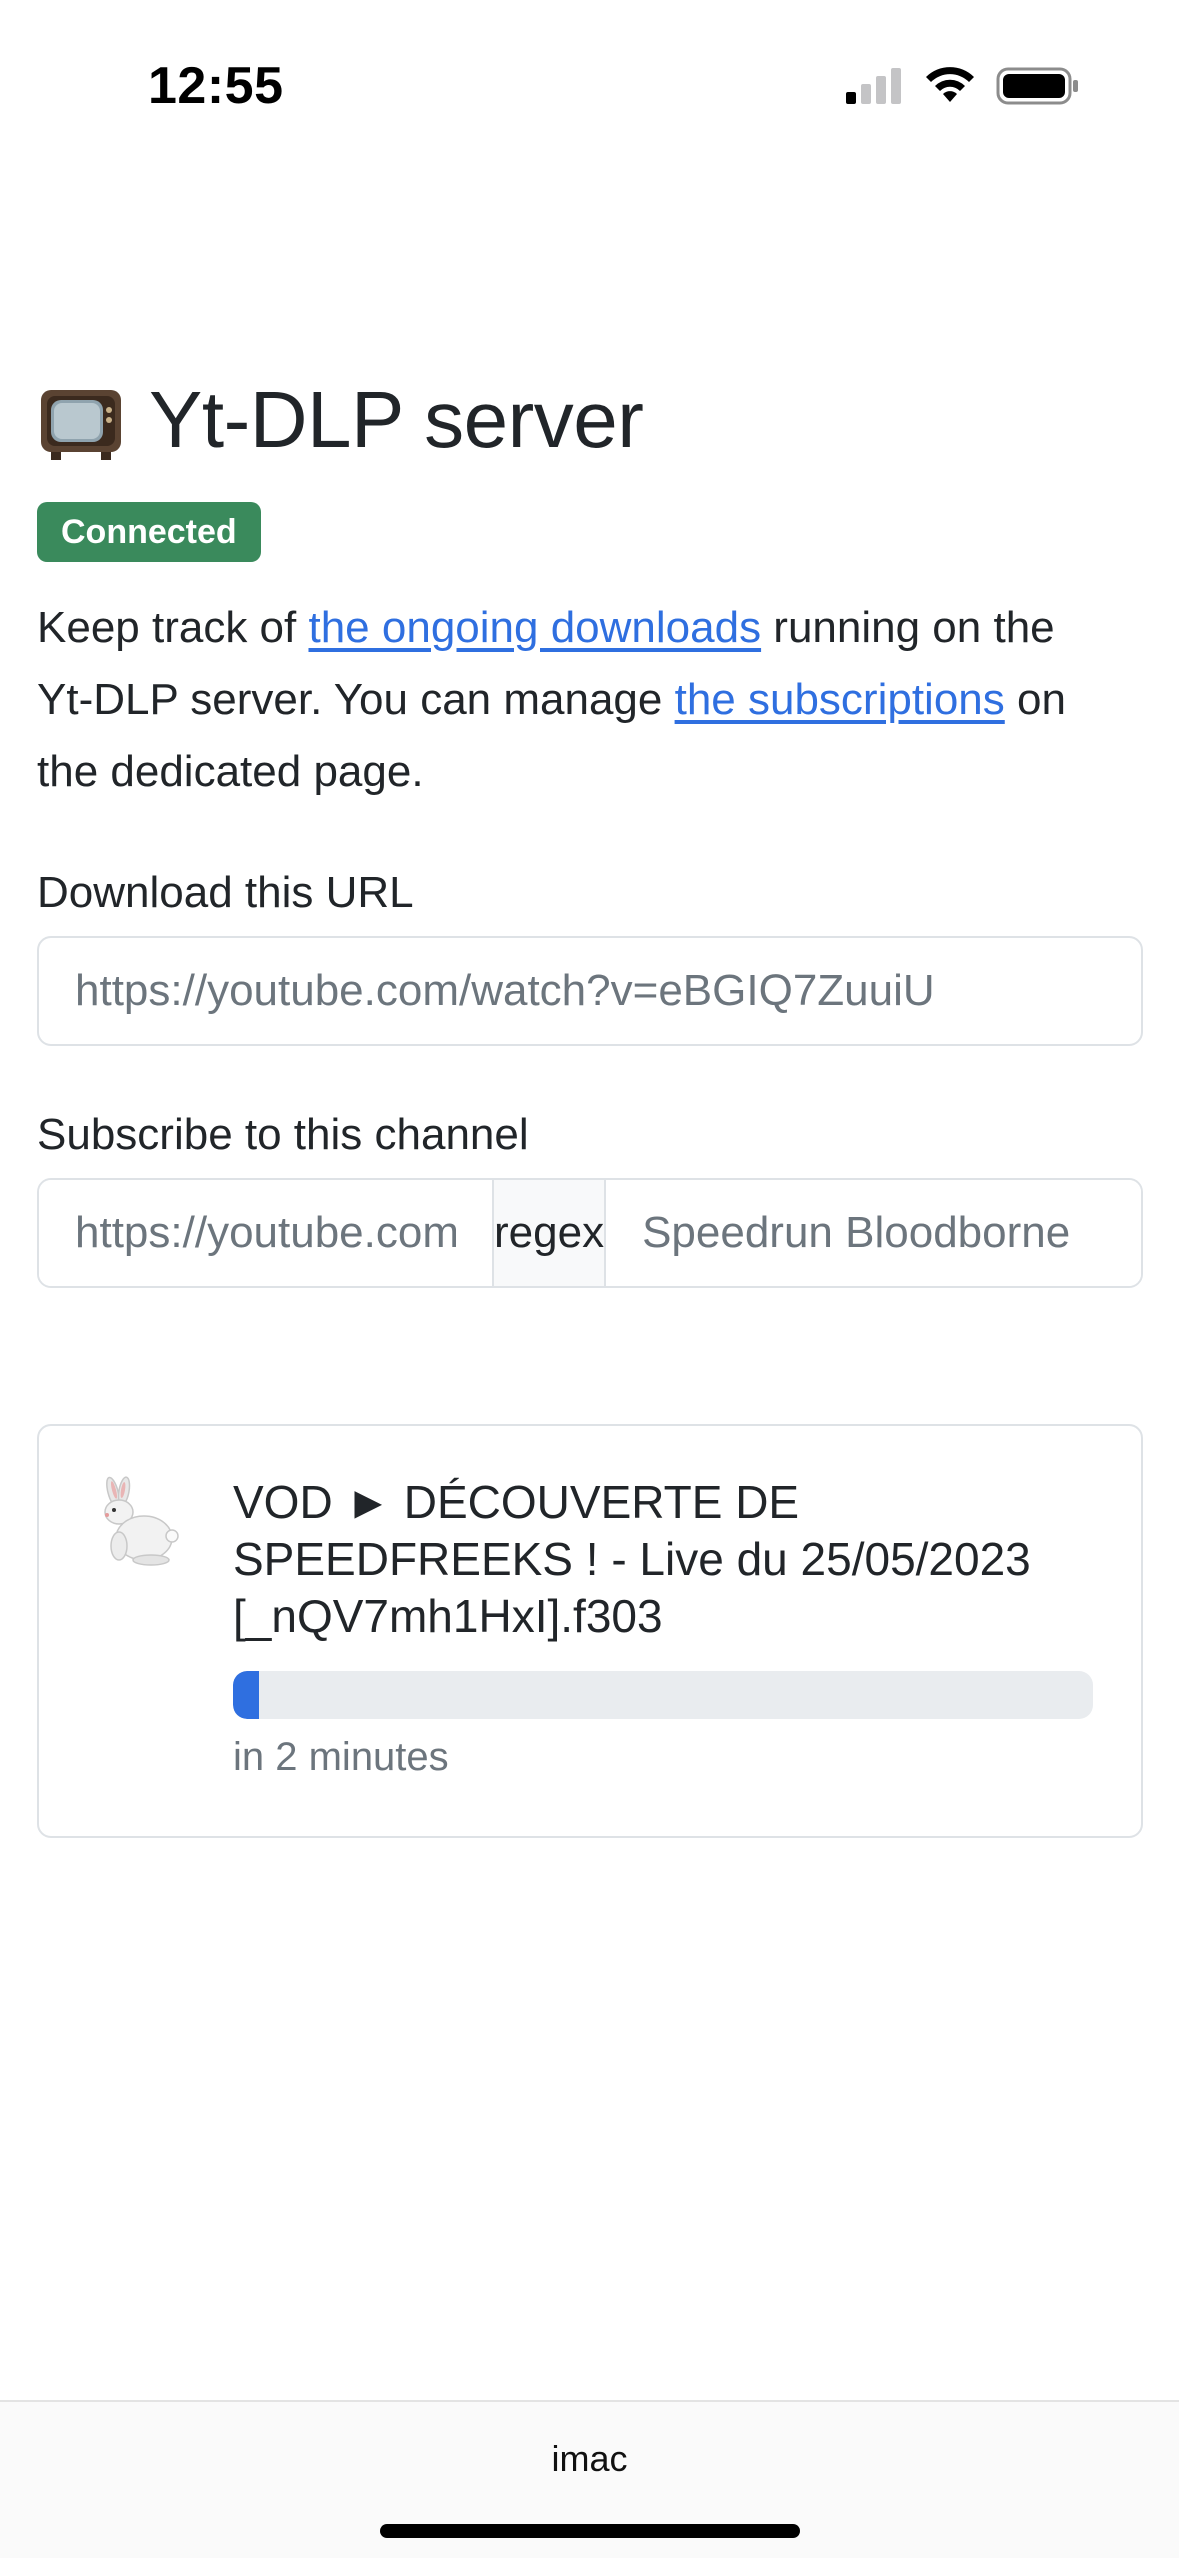 Image resolution: width=1179 pixels, height=2558 pixels. I want to click on regex-addon-label: regex, so click(549, 1233).